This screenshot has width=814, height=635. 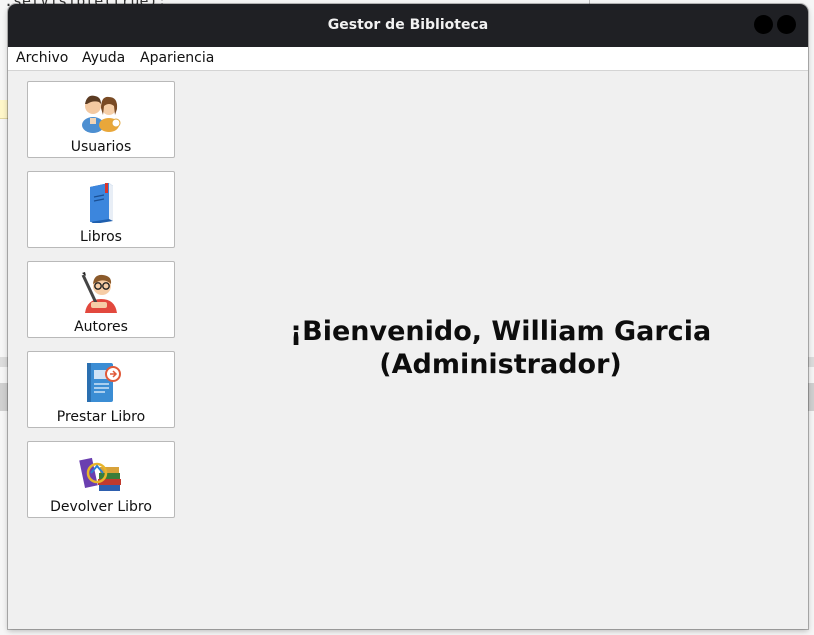 What do you see at coordinates (763, 24) in the screenshot?
I see `minimize-button` at bounding box center [763, 24].